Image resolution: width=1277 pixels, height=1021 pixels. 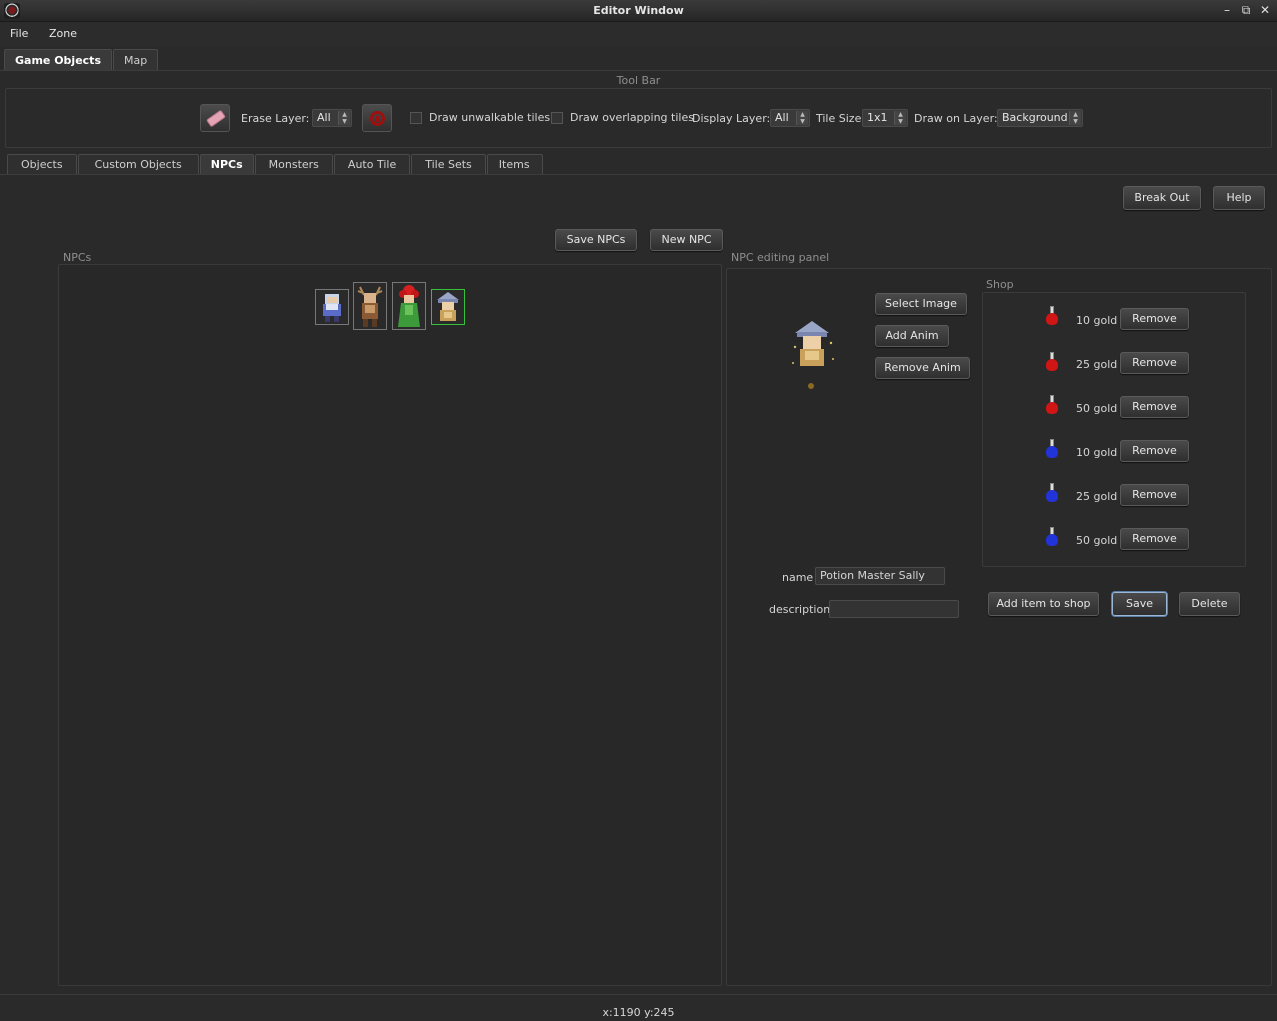 I want to click on menu-zone: Zone, so click(x=63, y=33).